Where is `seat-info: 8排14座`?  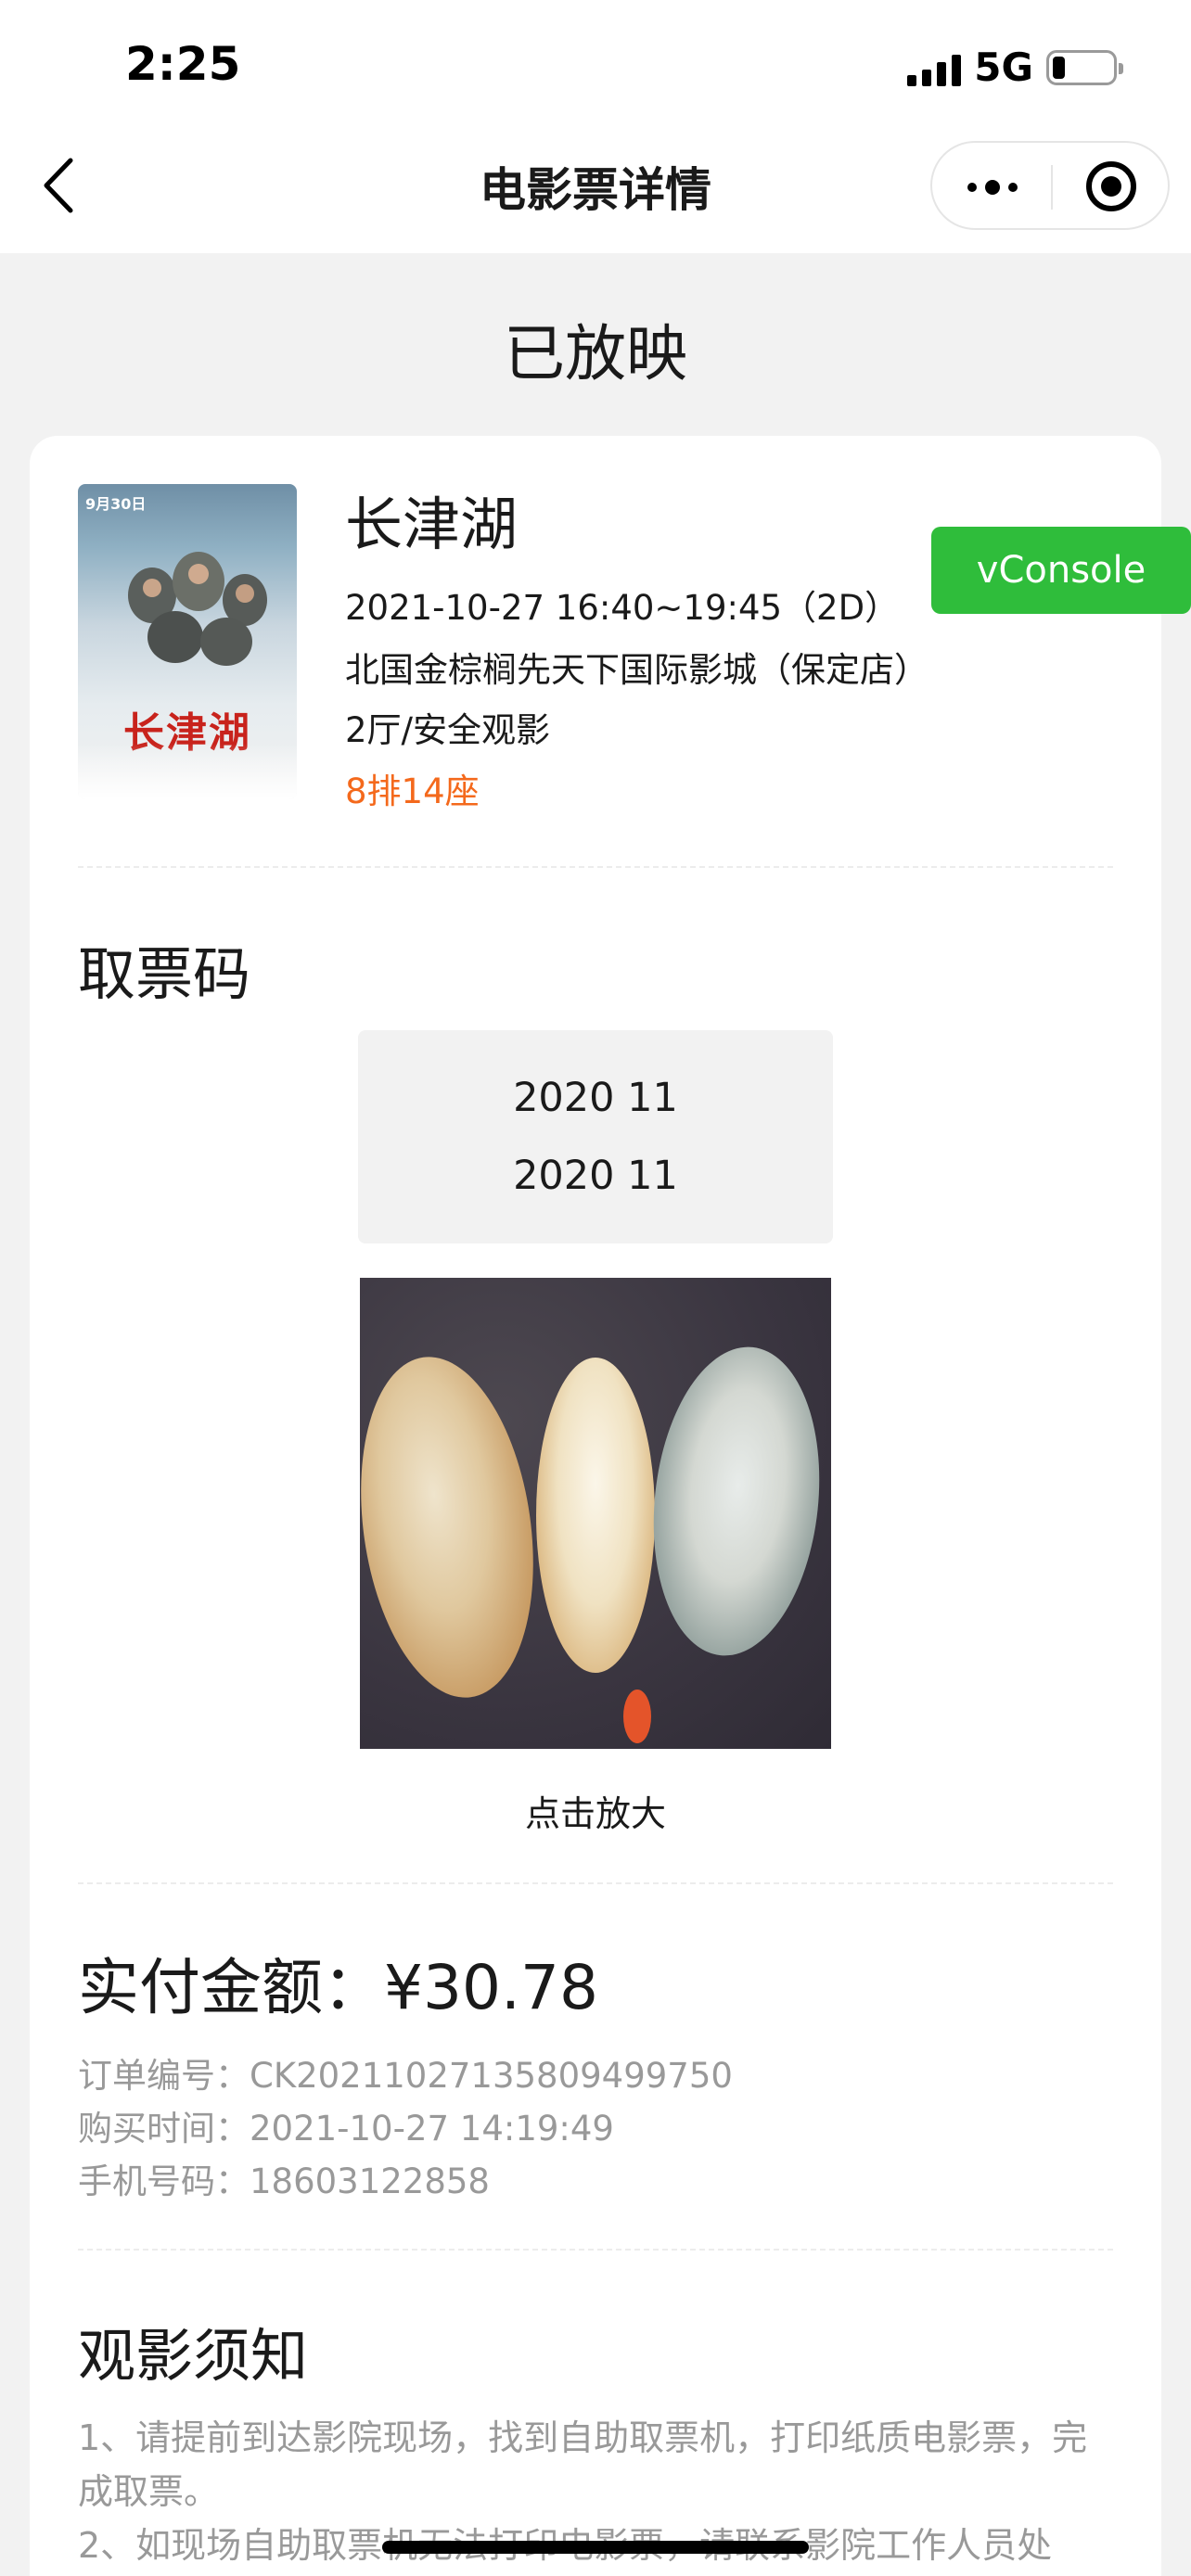
seat-info: 8排14座 is located at coordinates (412, 792).